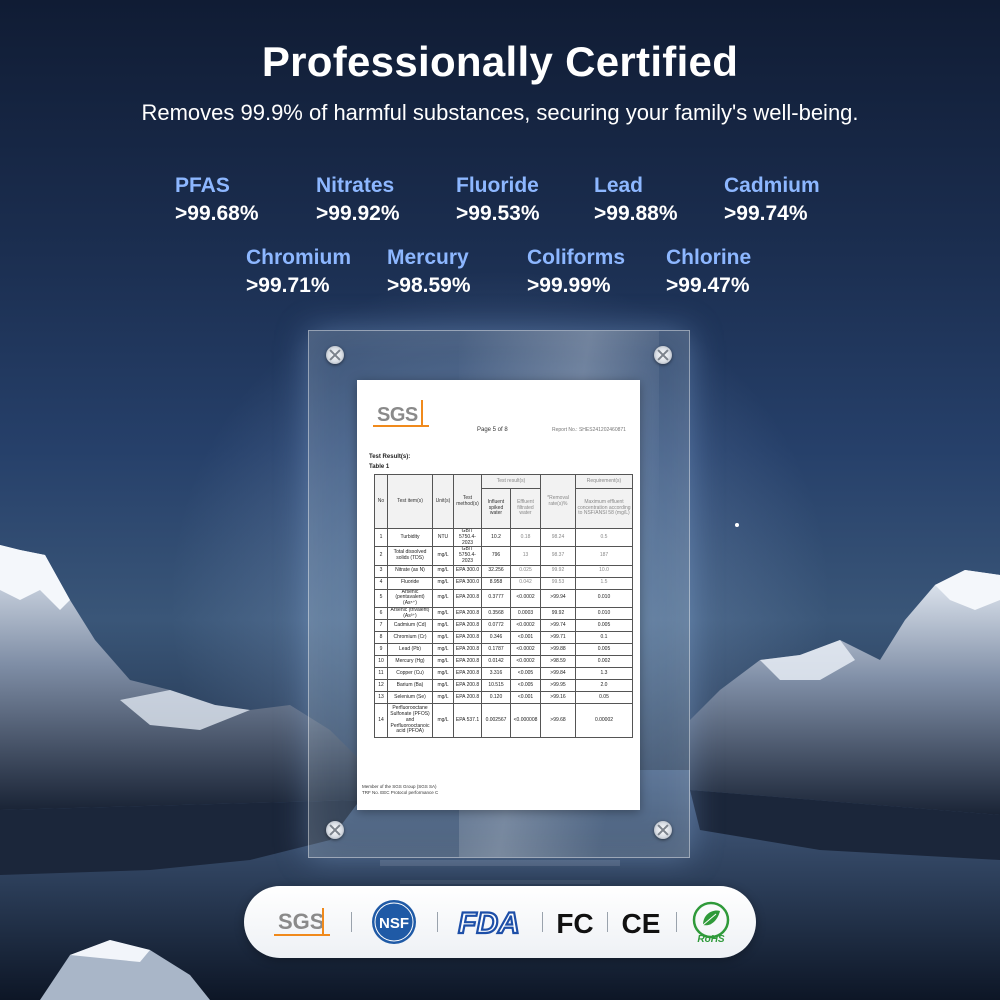  Describe the element at coordinates (429, 272) in the screenshot. I see `stat-mercury: Mercury >98.59%` at that location.